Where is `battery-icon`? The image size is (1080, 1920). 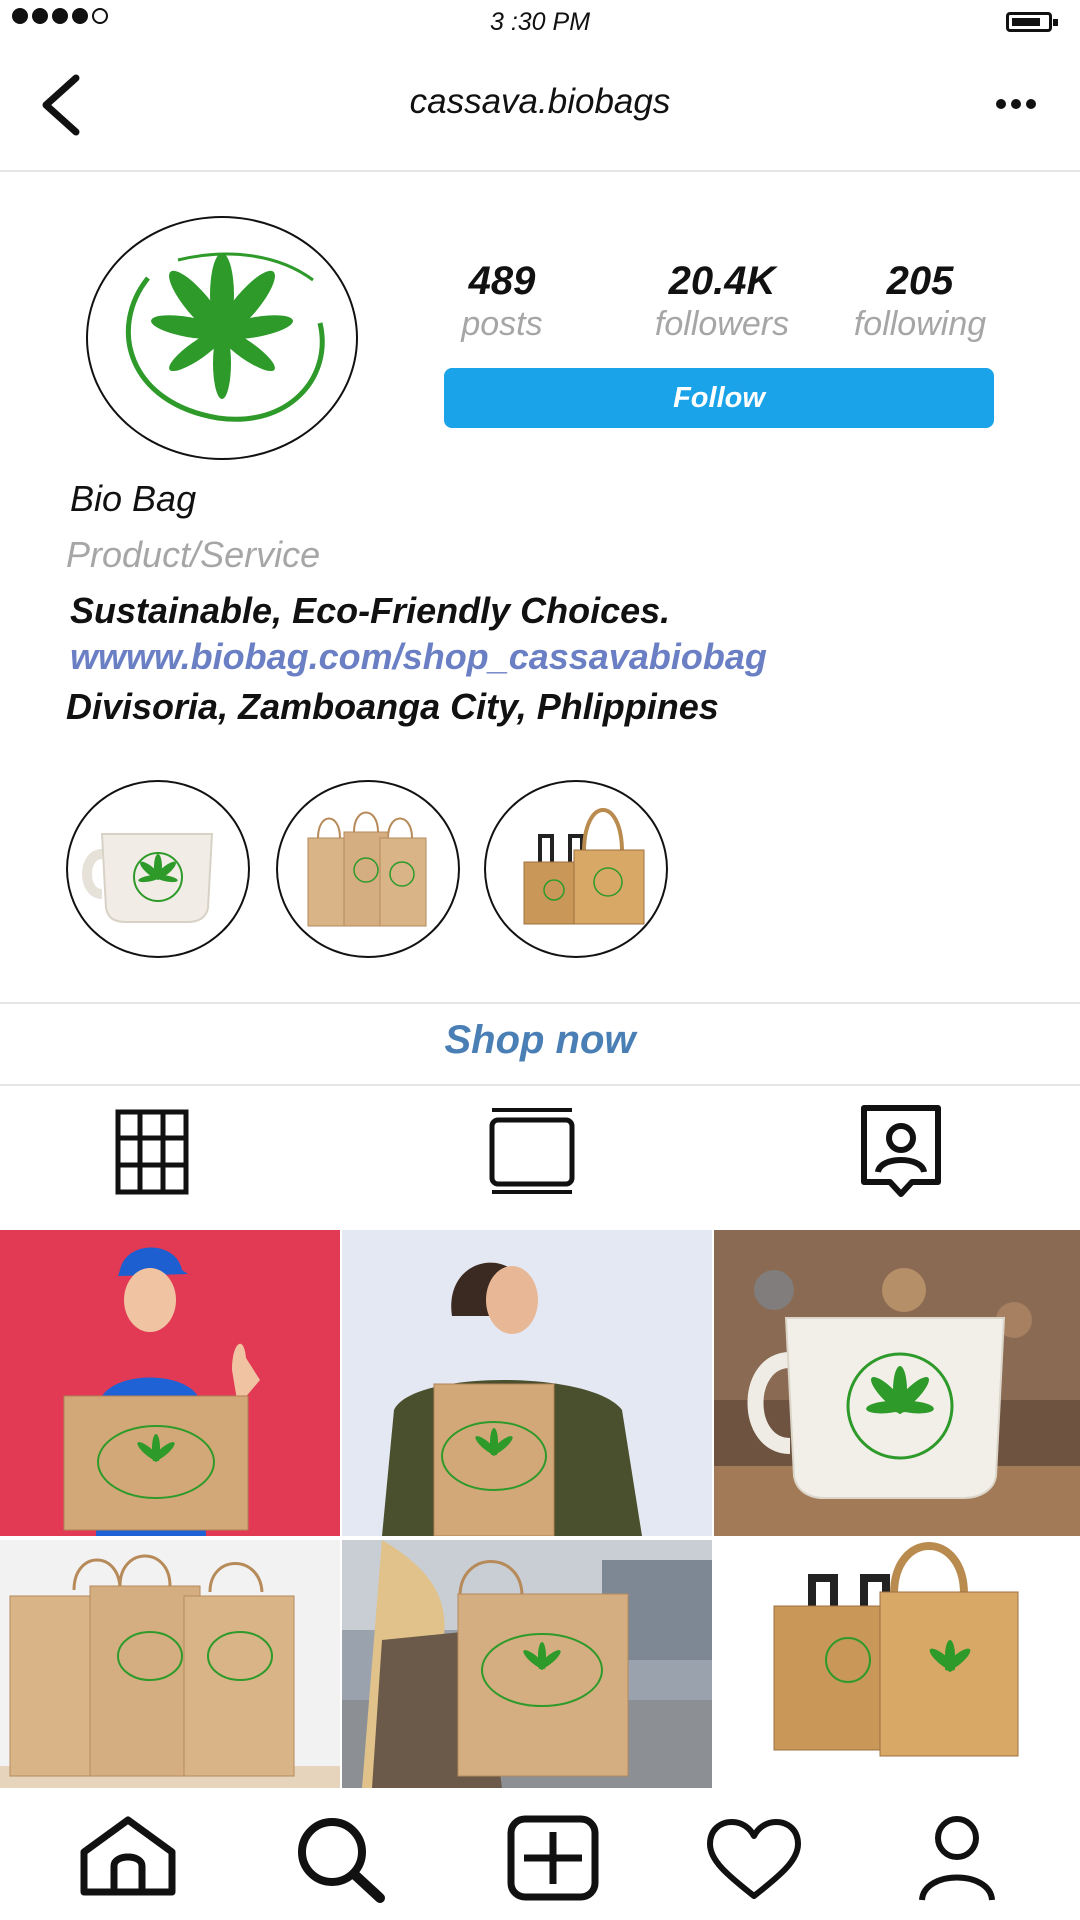
battery-icon is located at coordinates (1032, 22).